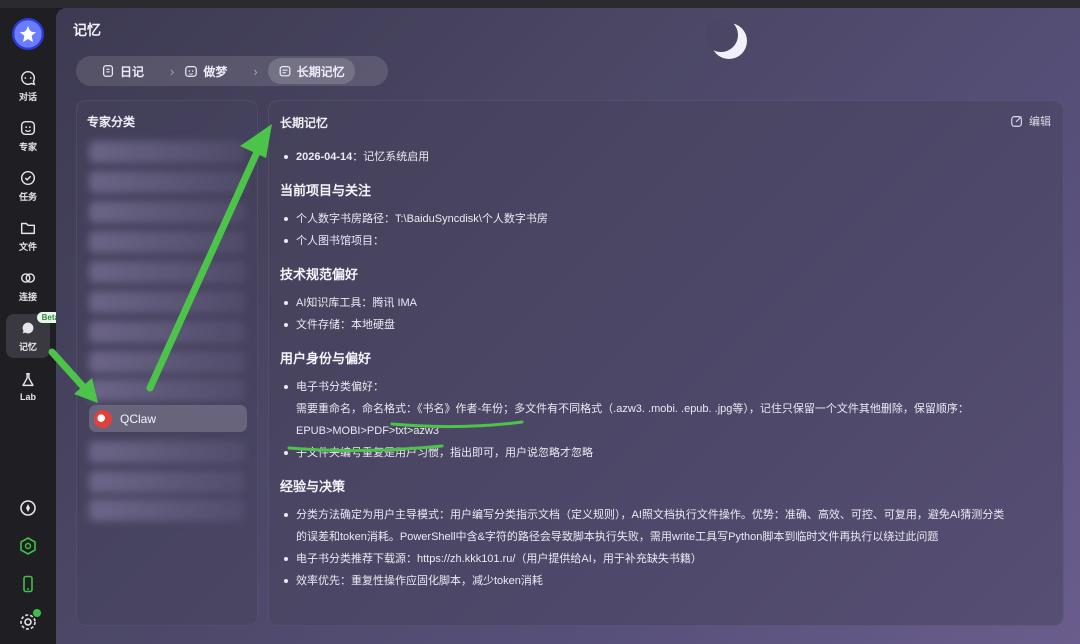  What do you see at coordinates (319, 274) in the screenshot?
I see `section-heading: 技术规范偏好` at bounding box center [319, 274].